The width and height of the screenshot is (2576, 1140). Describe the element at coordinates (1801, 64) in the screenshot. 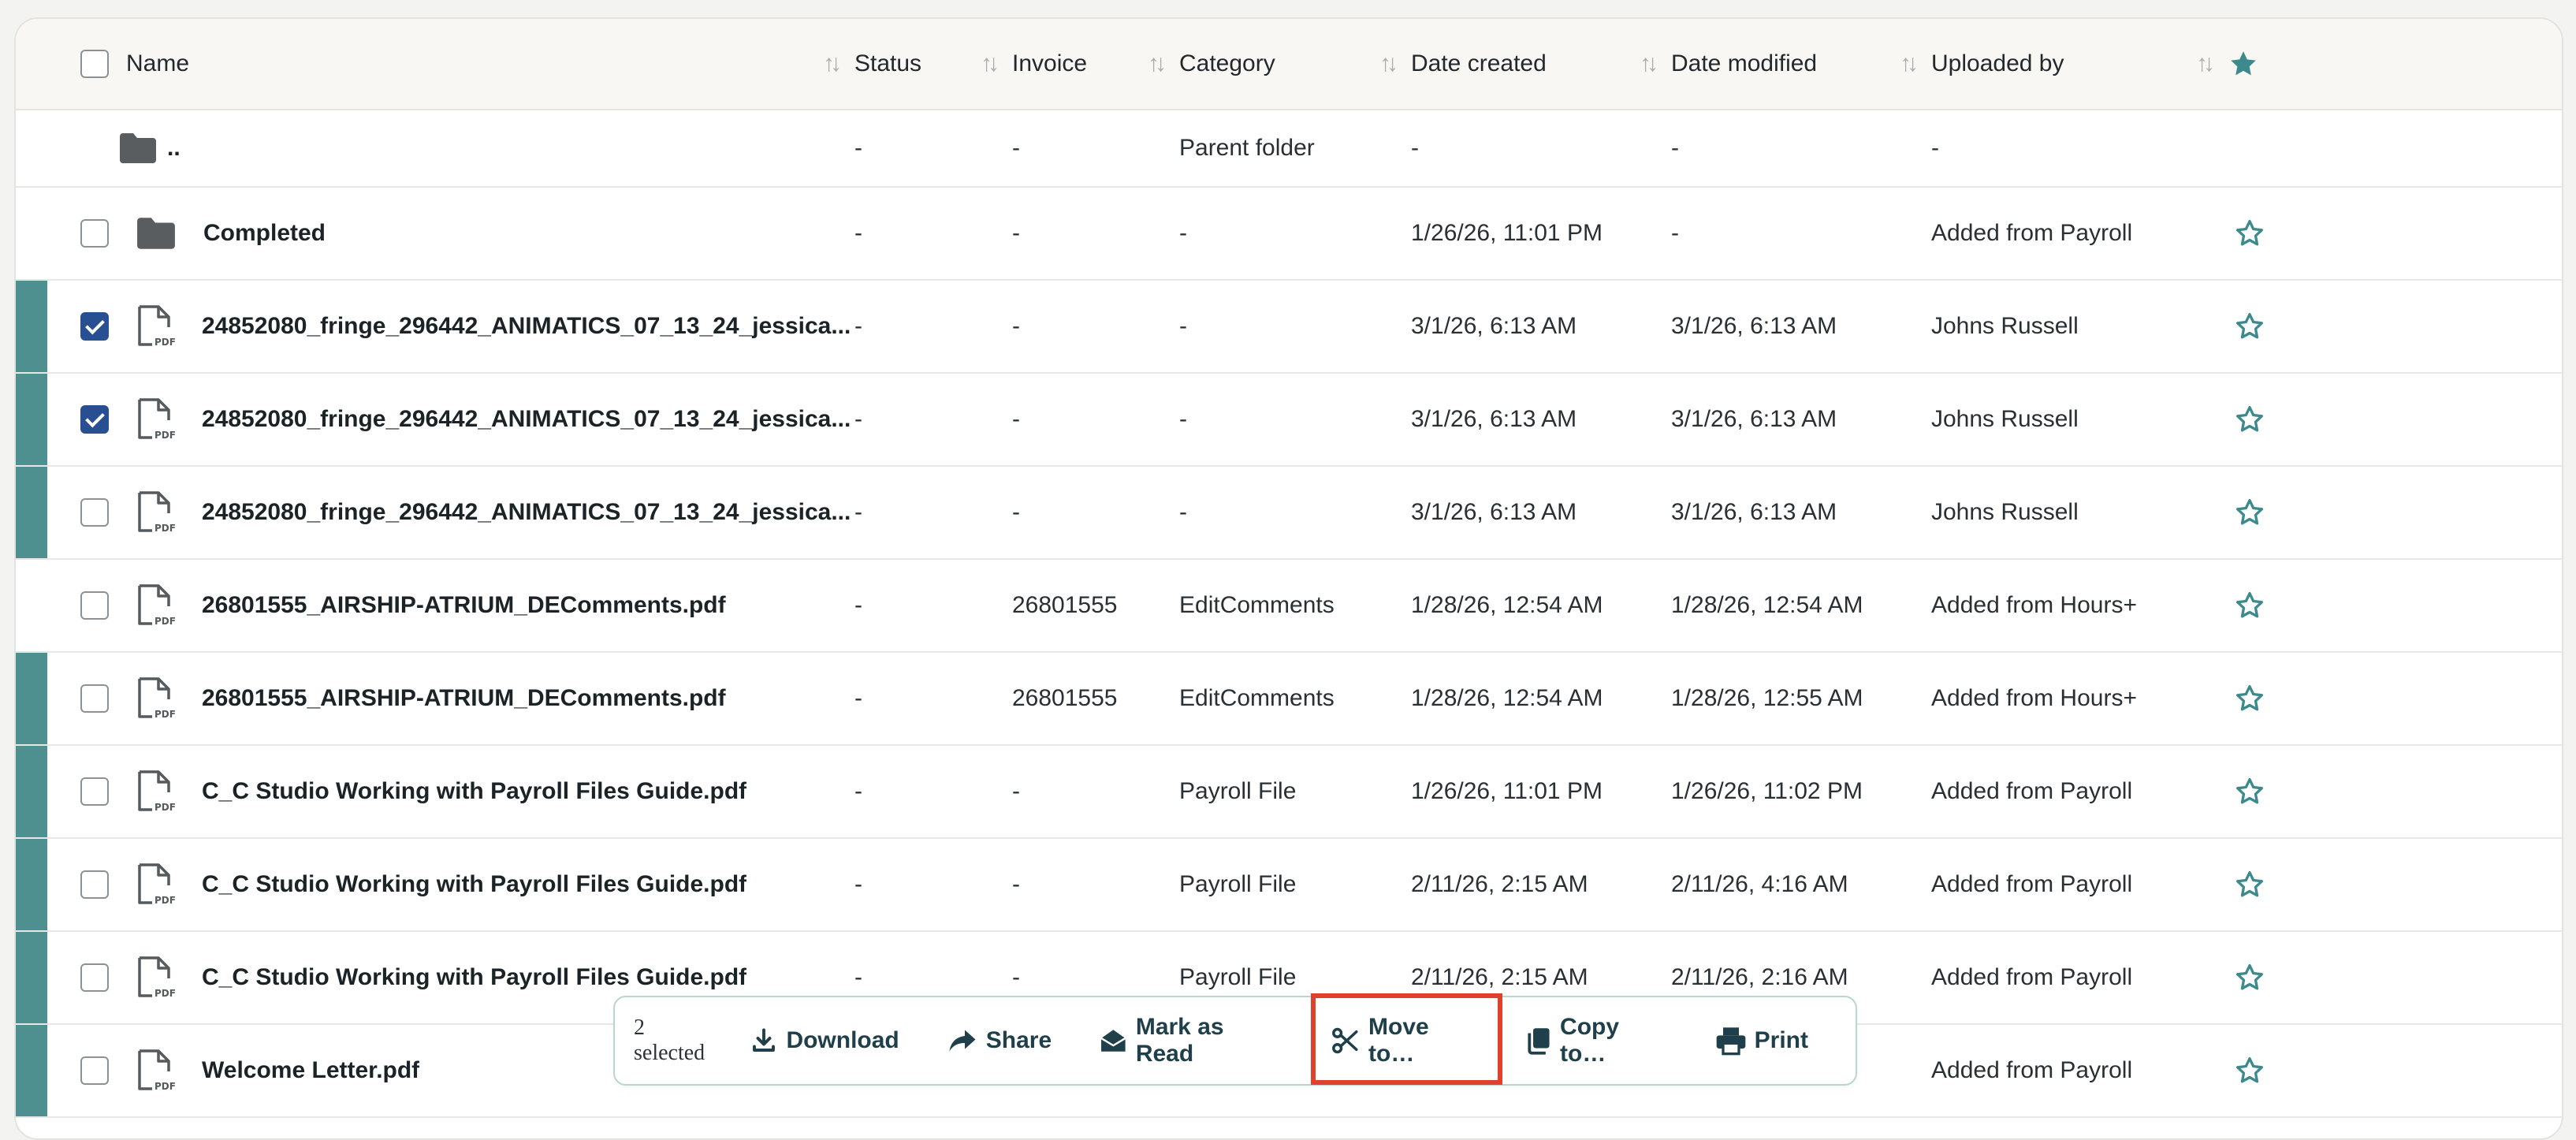

I see `column-header-date-modified: Date modified ↑↓` at that location.